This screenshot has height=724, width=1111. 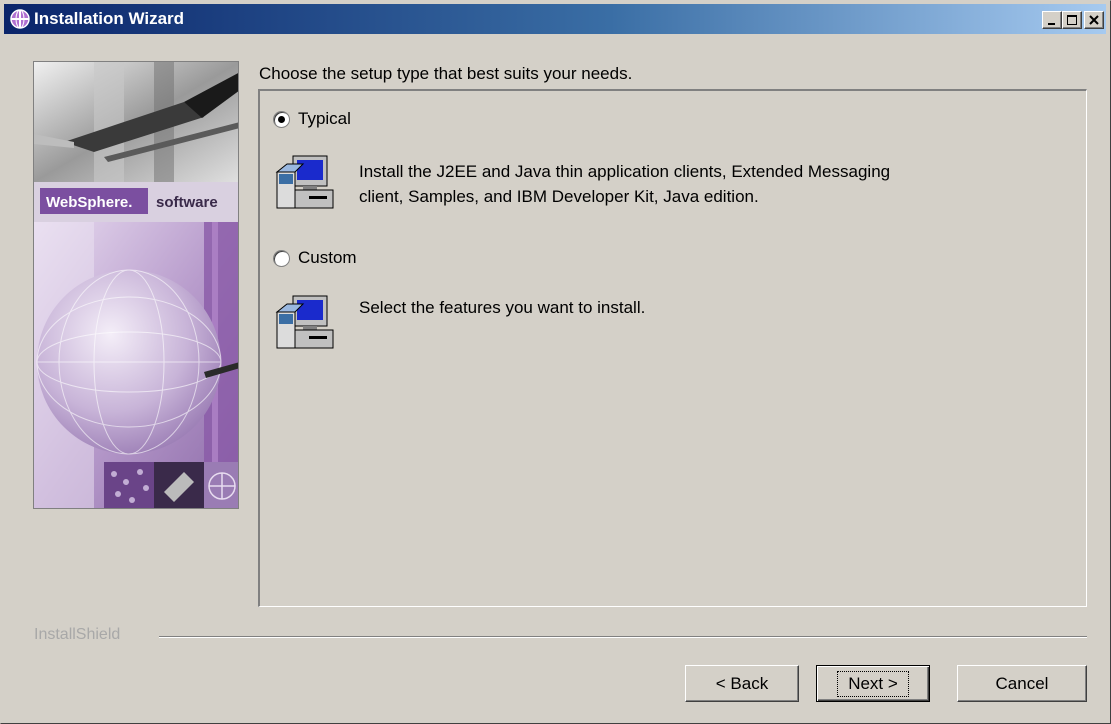 I want to click on maximize-icon, so click(x=1072, y=20).